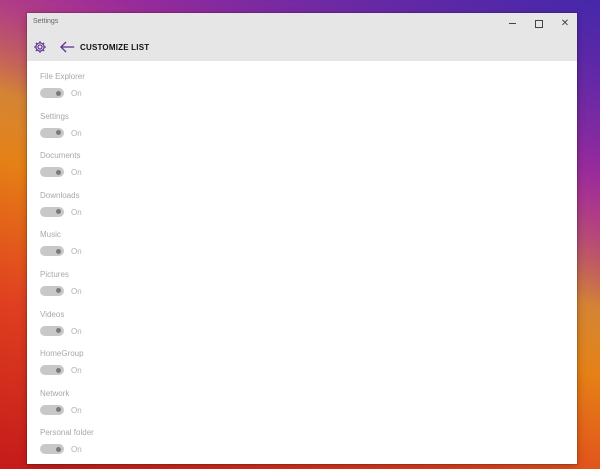  What do you see at coordinates (54, 274) in the screenshot?
I see `toggle-label: Pictures` at bounding box center [54, 274].